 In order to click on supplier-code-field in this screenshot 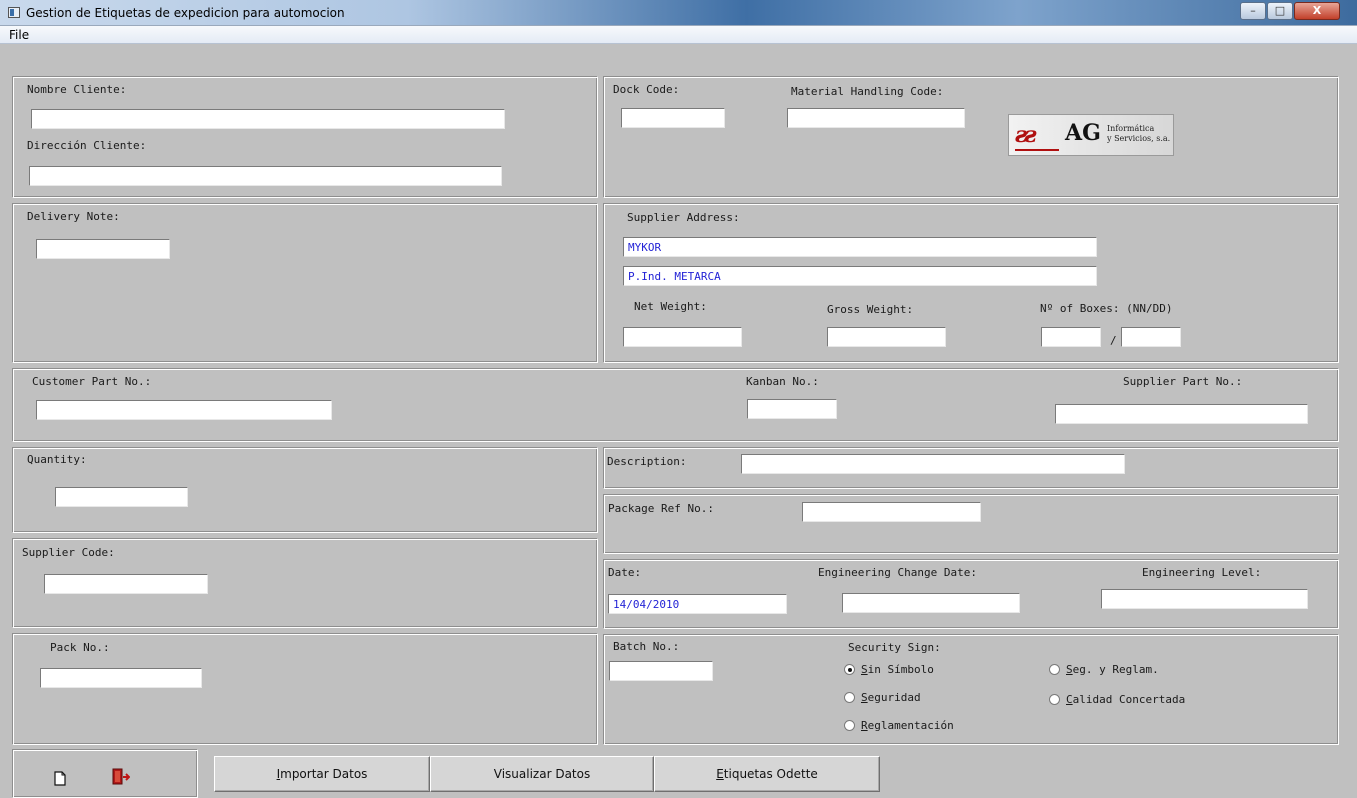, I will do `click(126, 584)`.